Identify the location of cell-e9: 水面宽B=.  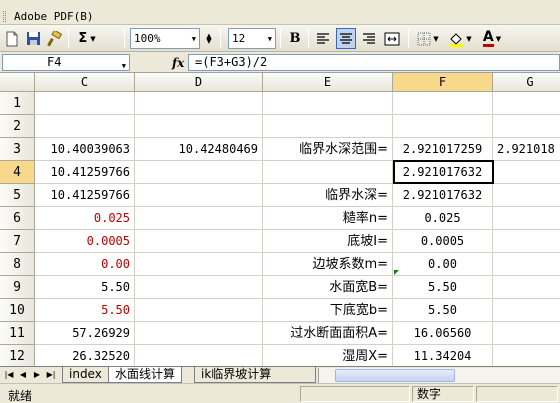
(328, 287).